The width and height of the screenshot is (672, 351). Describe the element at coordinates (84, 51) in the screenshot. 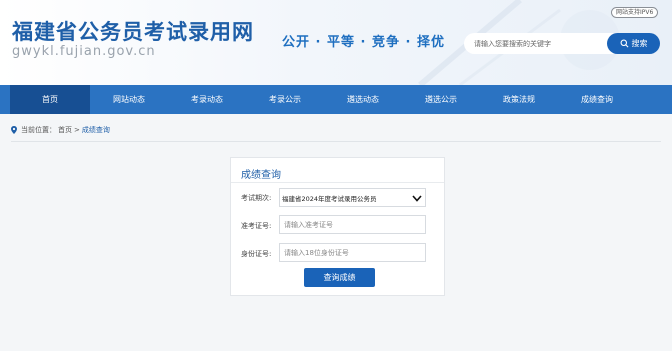

I see `site-domain: gwykl.fujian.gov.cn` at that location.